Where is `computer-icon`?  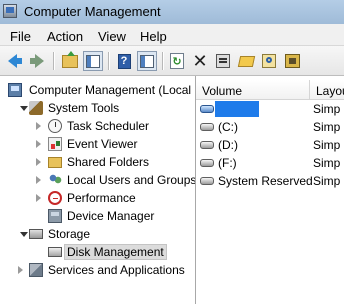
computer-icon is located at coordinates (15, 90).